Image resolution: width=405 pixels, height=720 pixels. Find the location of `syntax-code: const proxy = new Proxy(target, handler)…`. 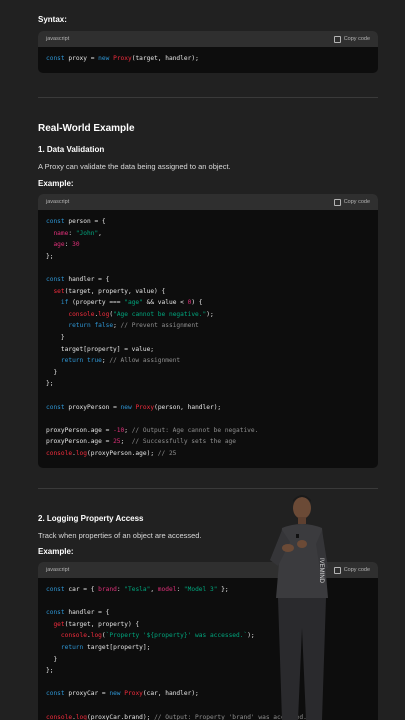

syntax-code: const proxy = new Proxy(target, handler)… is located at coordinates (208, 59).